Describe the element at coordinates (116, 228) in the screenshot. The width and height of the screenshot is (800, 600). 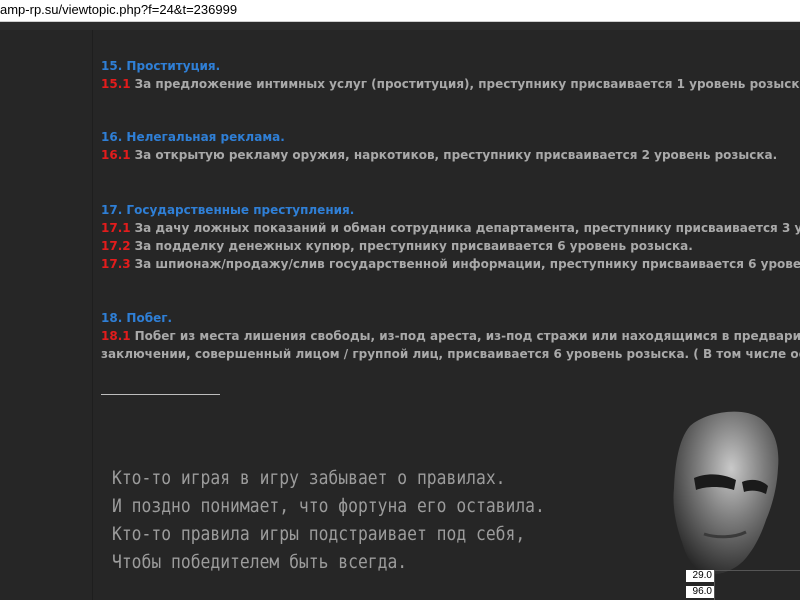
I see `rule-number: 17.1` at that location.